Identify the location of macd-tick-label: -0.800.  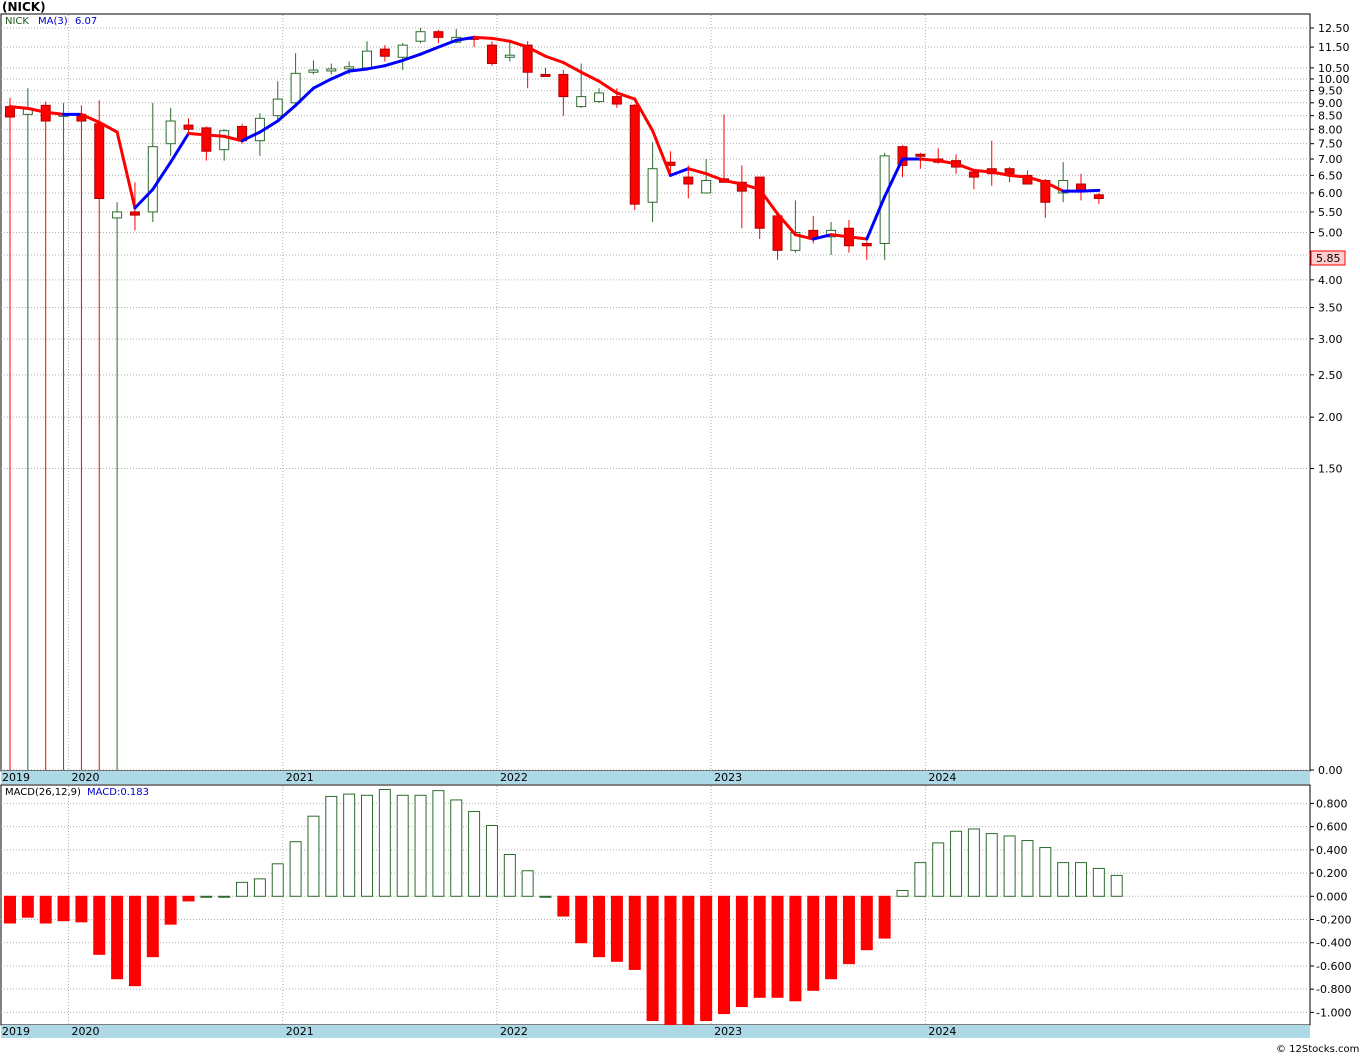
(1333, 989).